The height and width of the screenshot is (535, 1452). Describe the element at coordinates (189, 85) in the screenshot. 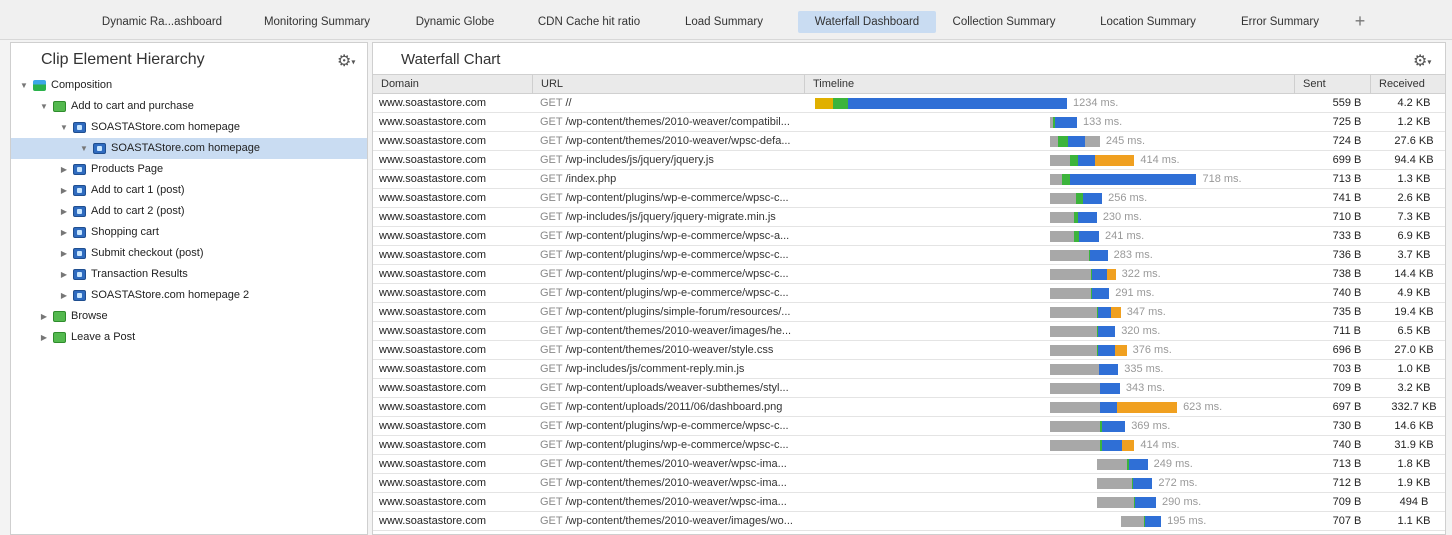

I see `tree-item: ▼ Composition` at that location.